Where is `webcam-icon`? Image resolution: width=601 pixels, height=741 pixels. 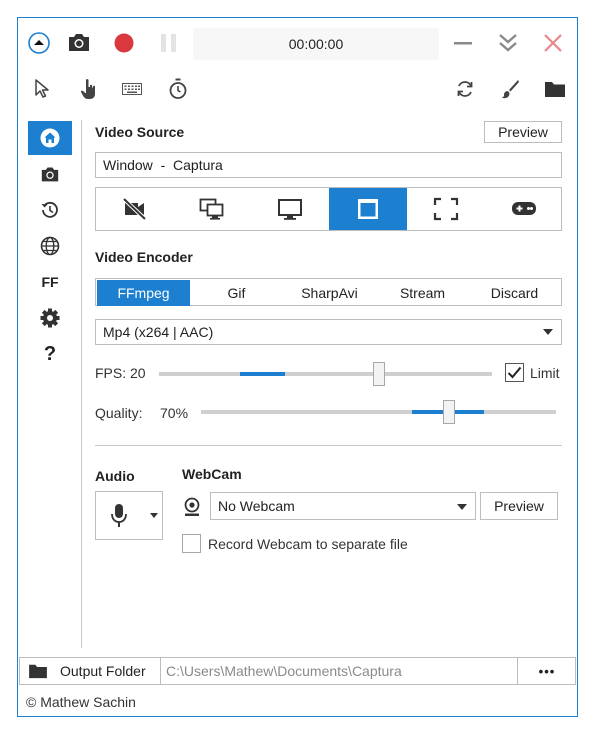
webcam-icon is located at coordinates (192, 507).